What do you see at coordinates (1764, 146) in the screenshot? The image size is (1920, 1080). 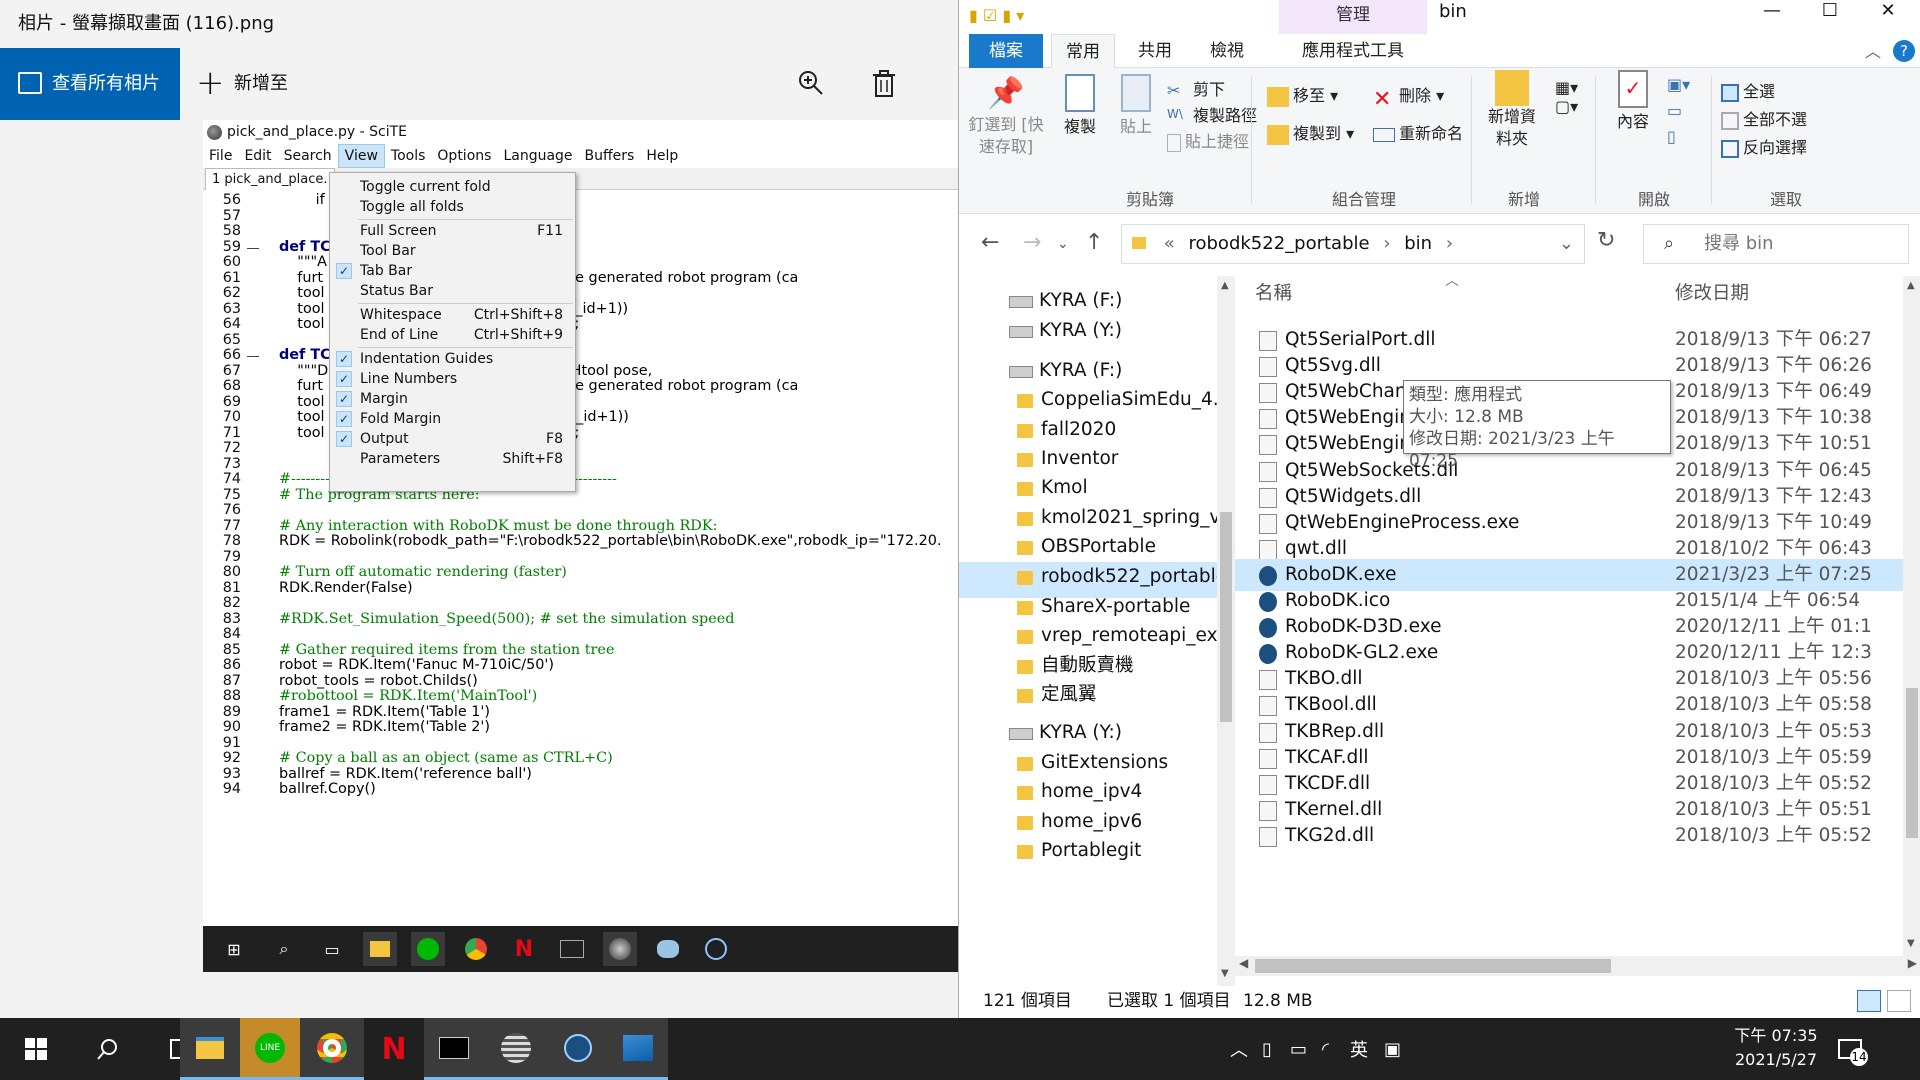 I see `invert-selection-button: 反向選擇` at bounding box center [1764, 146].